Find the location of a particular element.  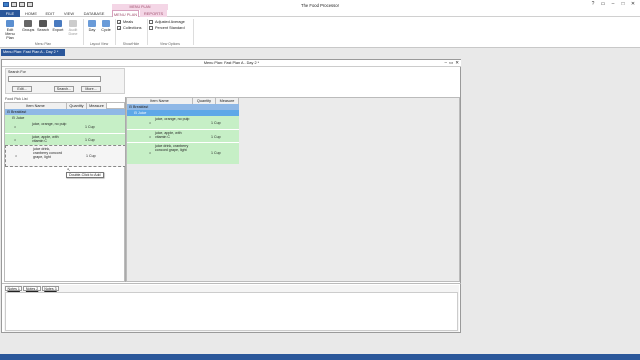

help-icon: ? is located at coordinates (593, 4).